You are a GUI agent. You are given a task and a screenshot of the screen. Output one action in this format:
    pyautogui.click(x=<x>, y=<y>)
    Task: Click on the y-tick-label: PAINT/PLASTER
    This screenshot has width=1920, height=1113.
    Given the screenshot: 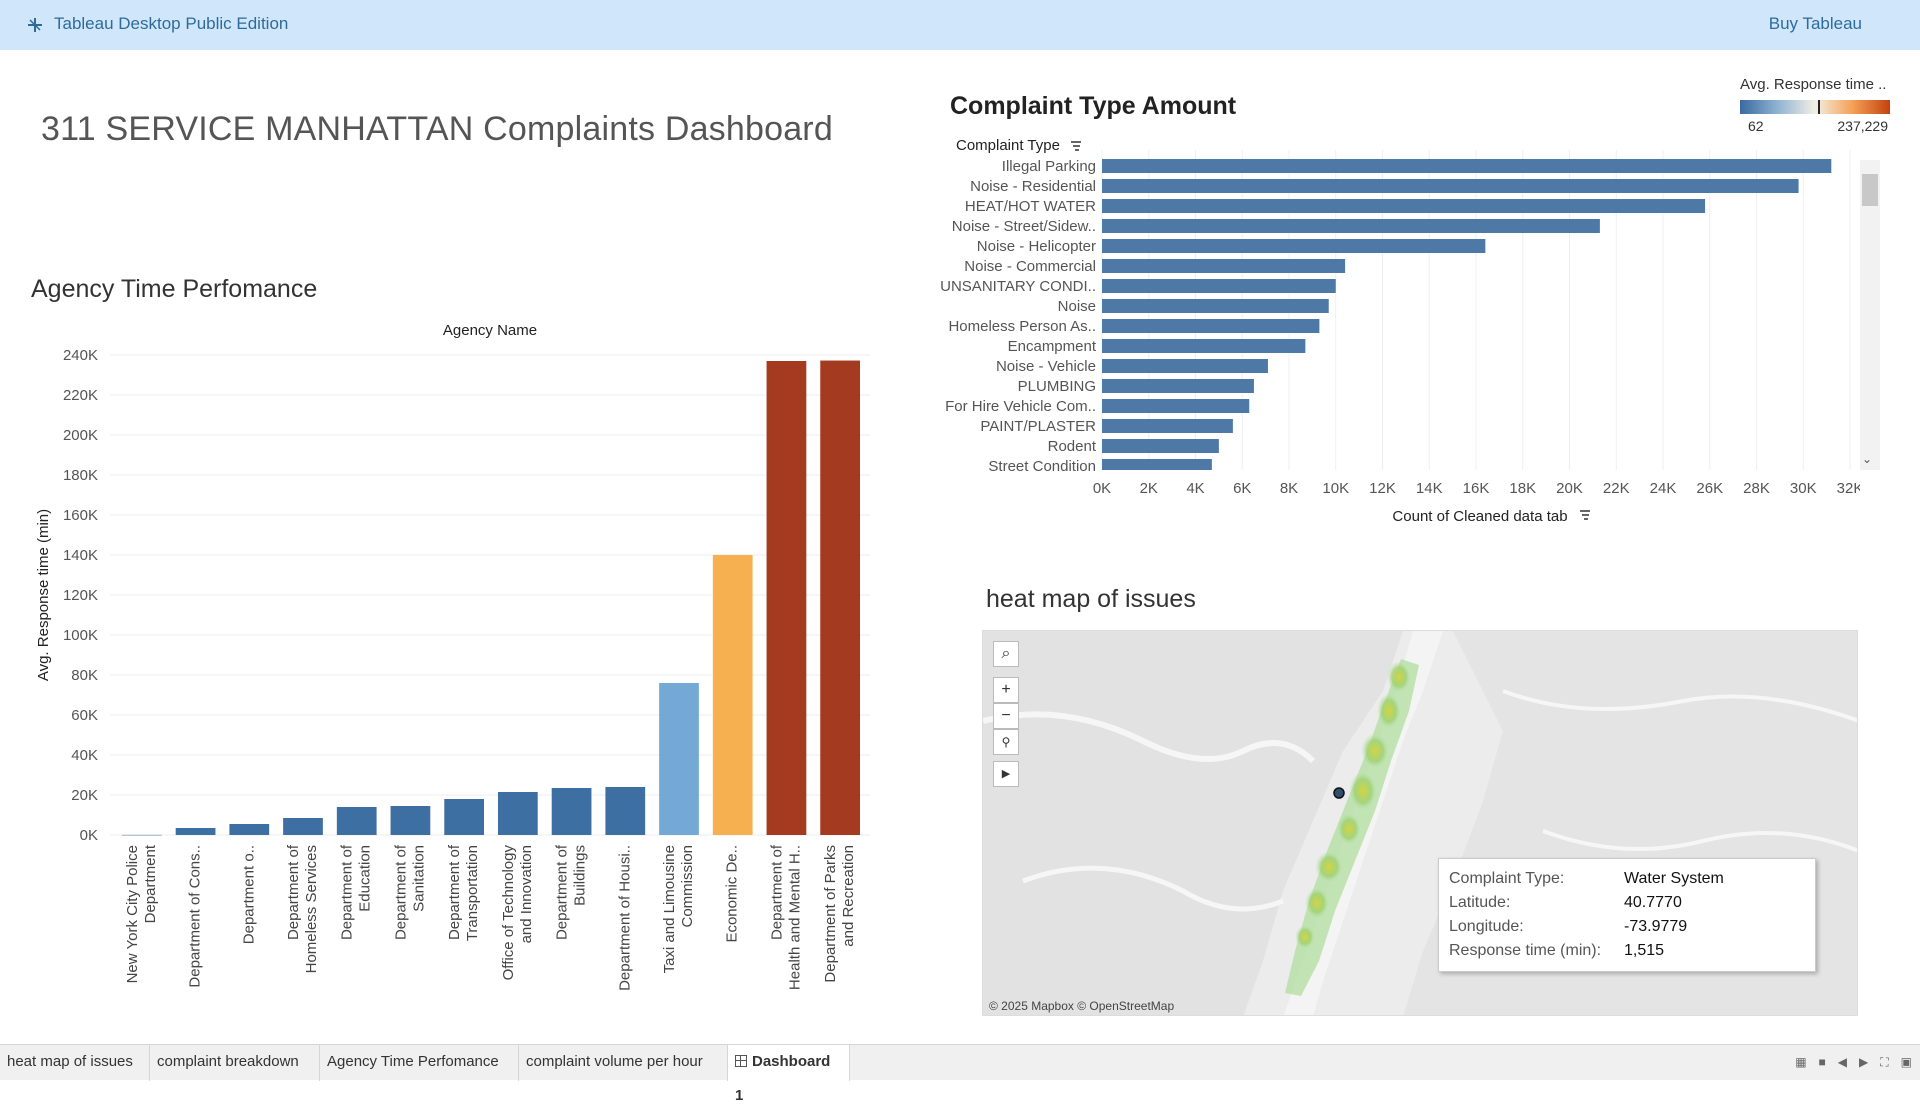 What is the action you would take?
    pyautogui.click(x=1038, y=426)
    